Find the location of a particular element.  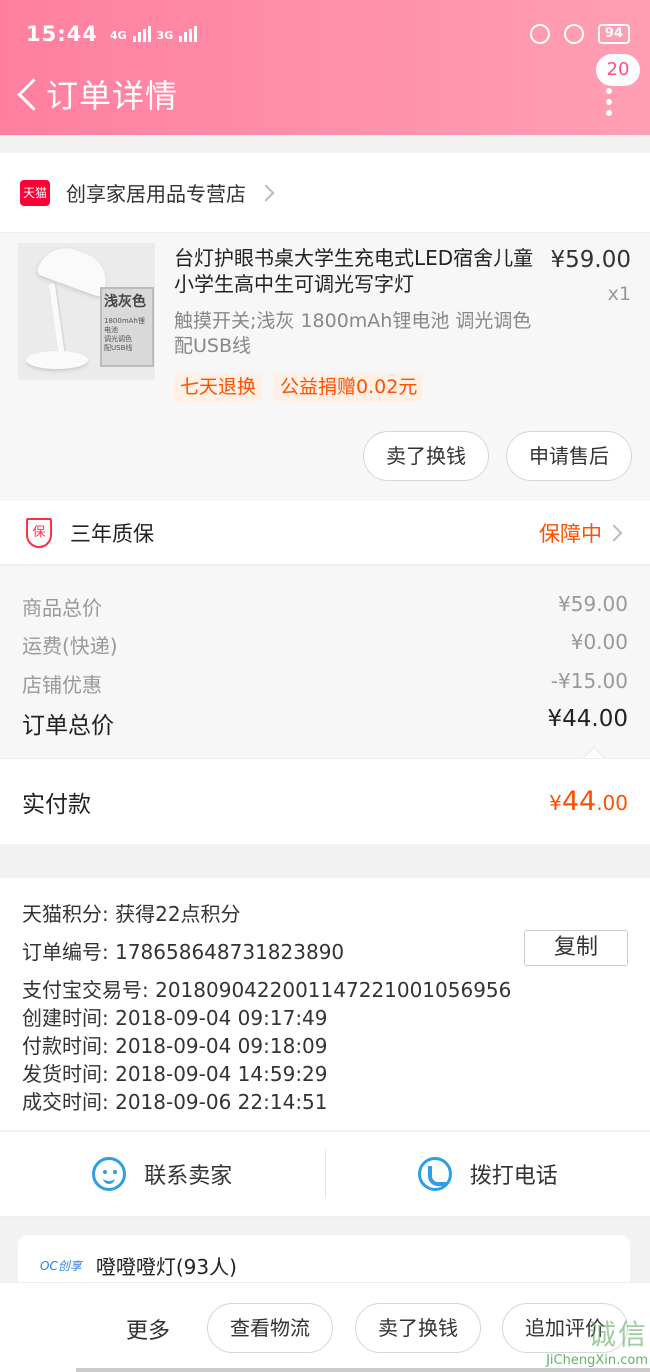

paid-row: 实付款 ¥44.00 is located at coordinates (325, 801).